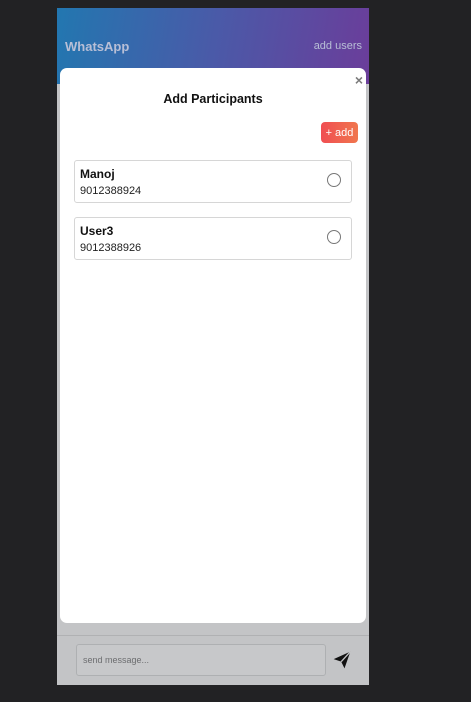 Image resolution: width=471 pixels, height=702 pixels. I want to click on close-button: ×, so click(359, 80).